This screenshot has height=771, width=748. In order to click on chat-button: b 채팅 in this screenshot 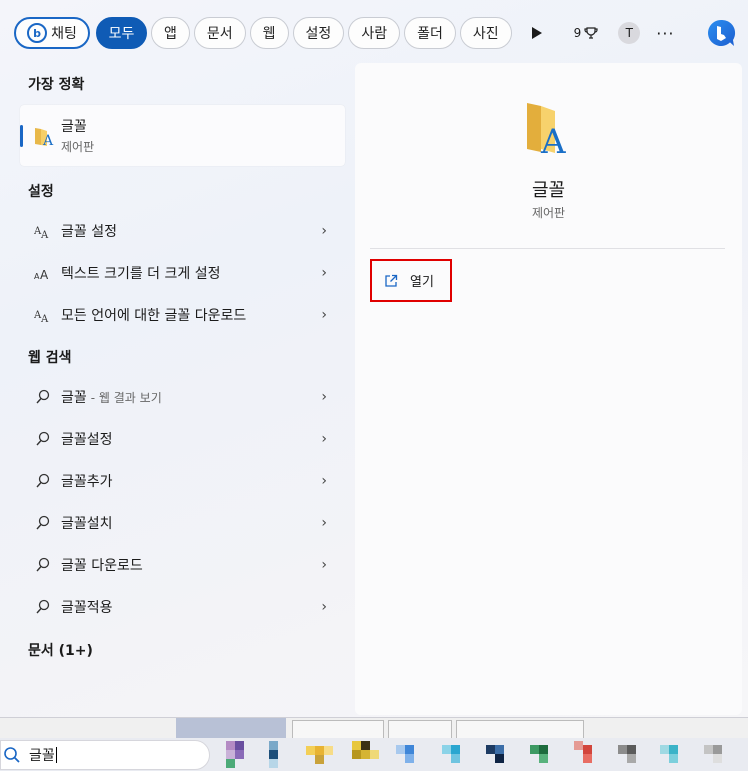, I will do `click(52, 33)`.